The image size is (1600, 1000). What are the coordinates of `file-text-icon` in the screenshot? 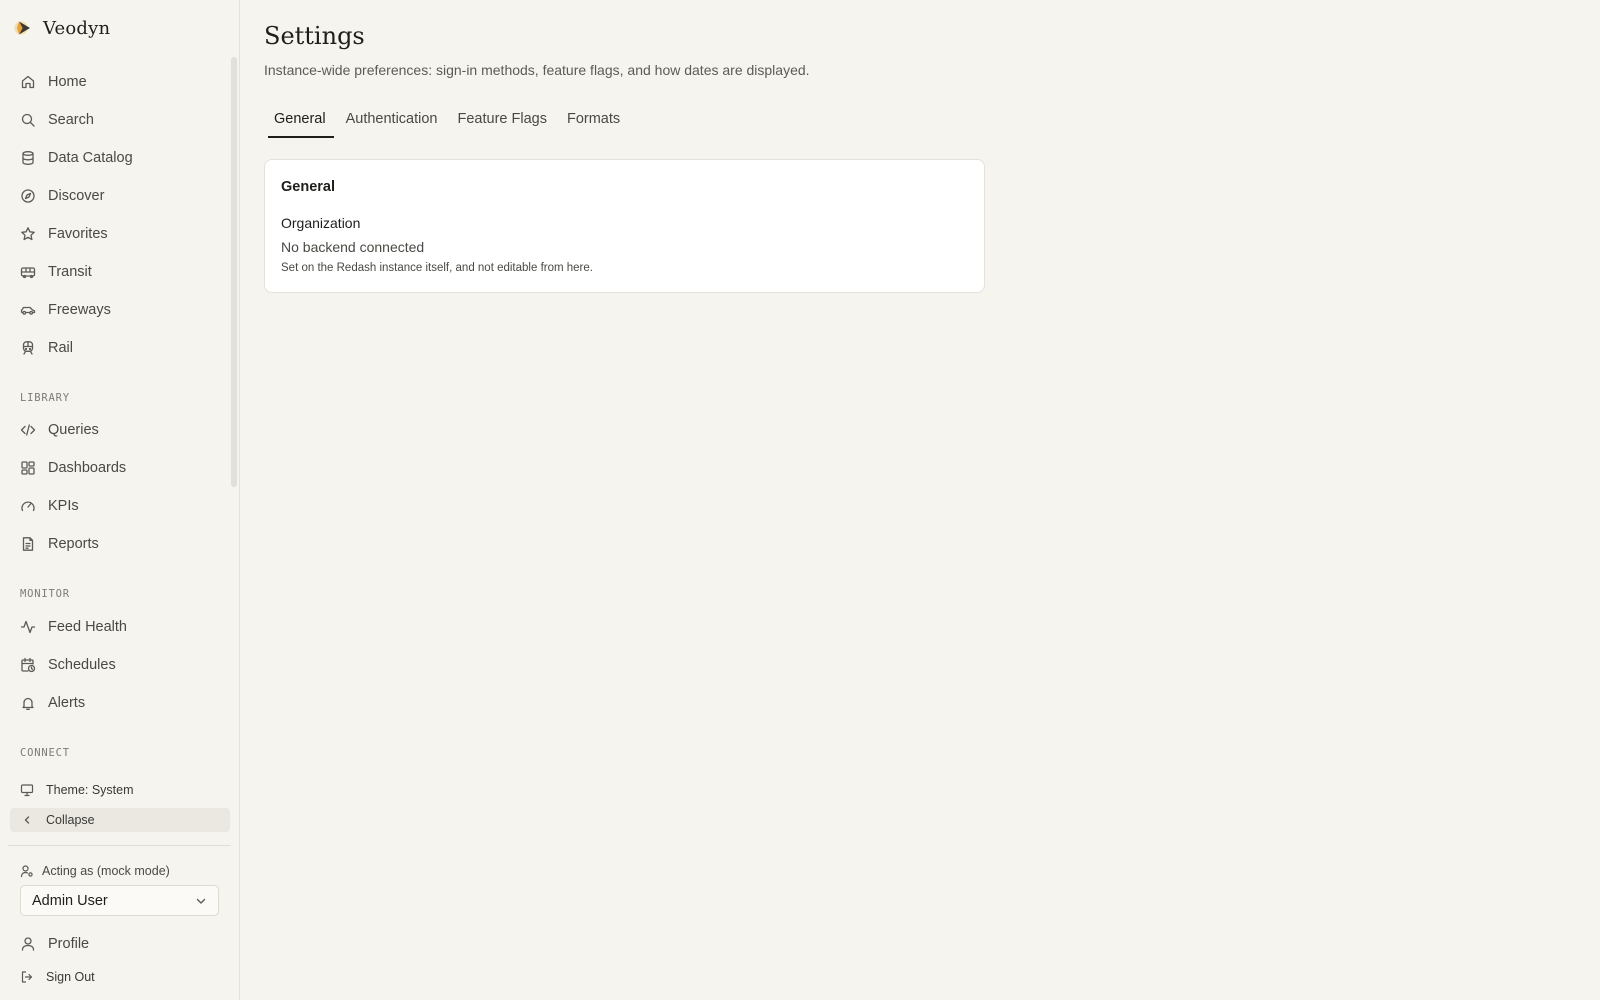 It's located at (28, 544).